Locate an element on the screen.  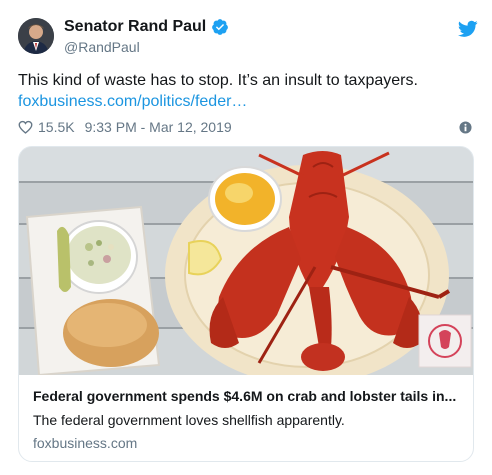
avatar is located at coordinates (36, 36).